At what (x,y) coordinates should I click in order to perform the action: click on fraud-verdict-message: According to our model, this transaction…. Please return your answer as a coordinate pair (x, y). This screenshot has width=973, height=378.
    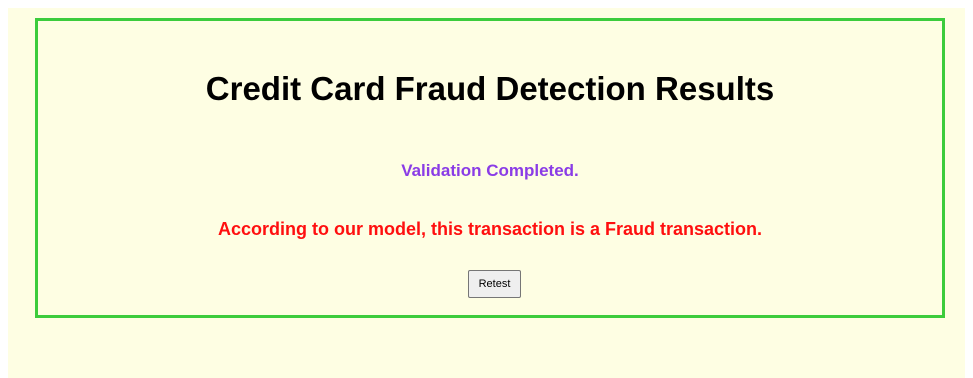
    Looking at the image, I should click on (490, 229).